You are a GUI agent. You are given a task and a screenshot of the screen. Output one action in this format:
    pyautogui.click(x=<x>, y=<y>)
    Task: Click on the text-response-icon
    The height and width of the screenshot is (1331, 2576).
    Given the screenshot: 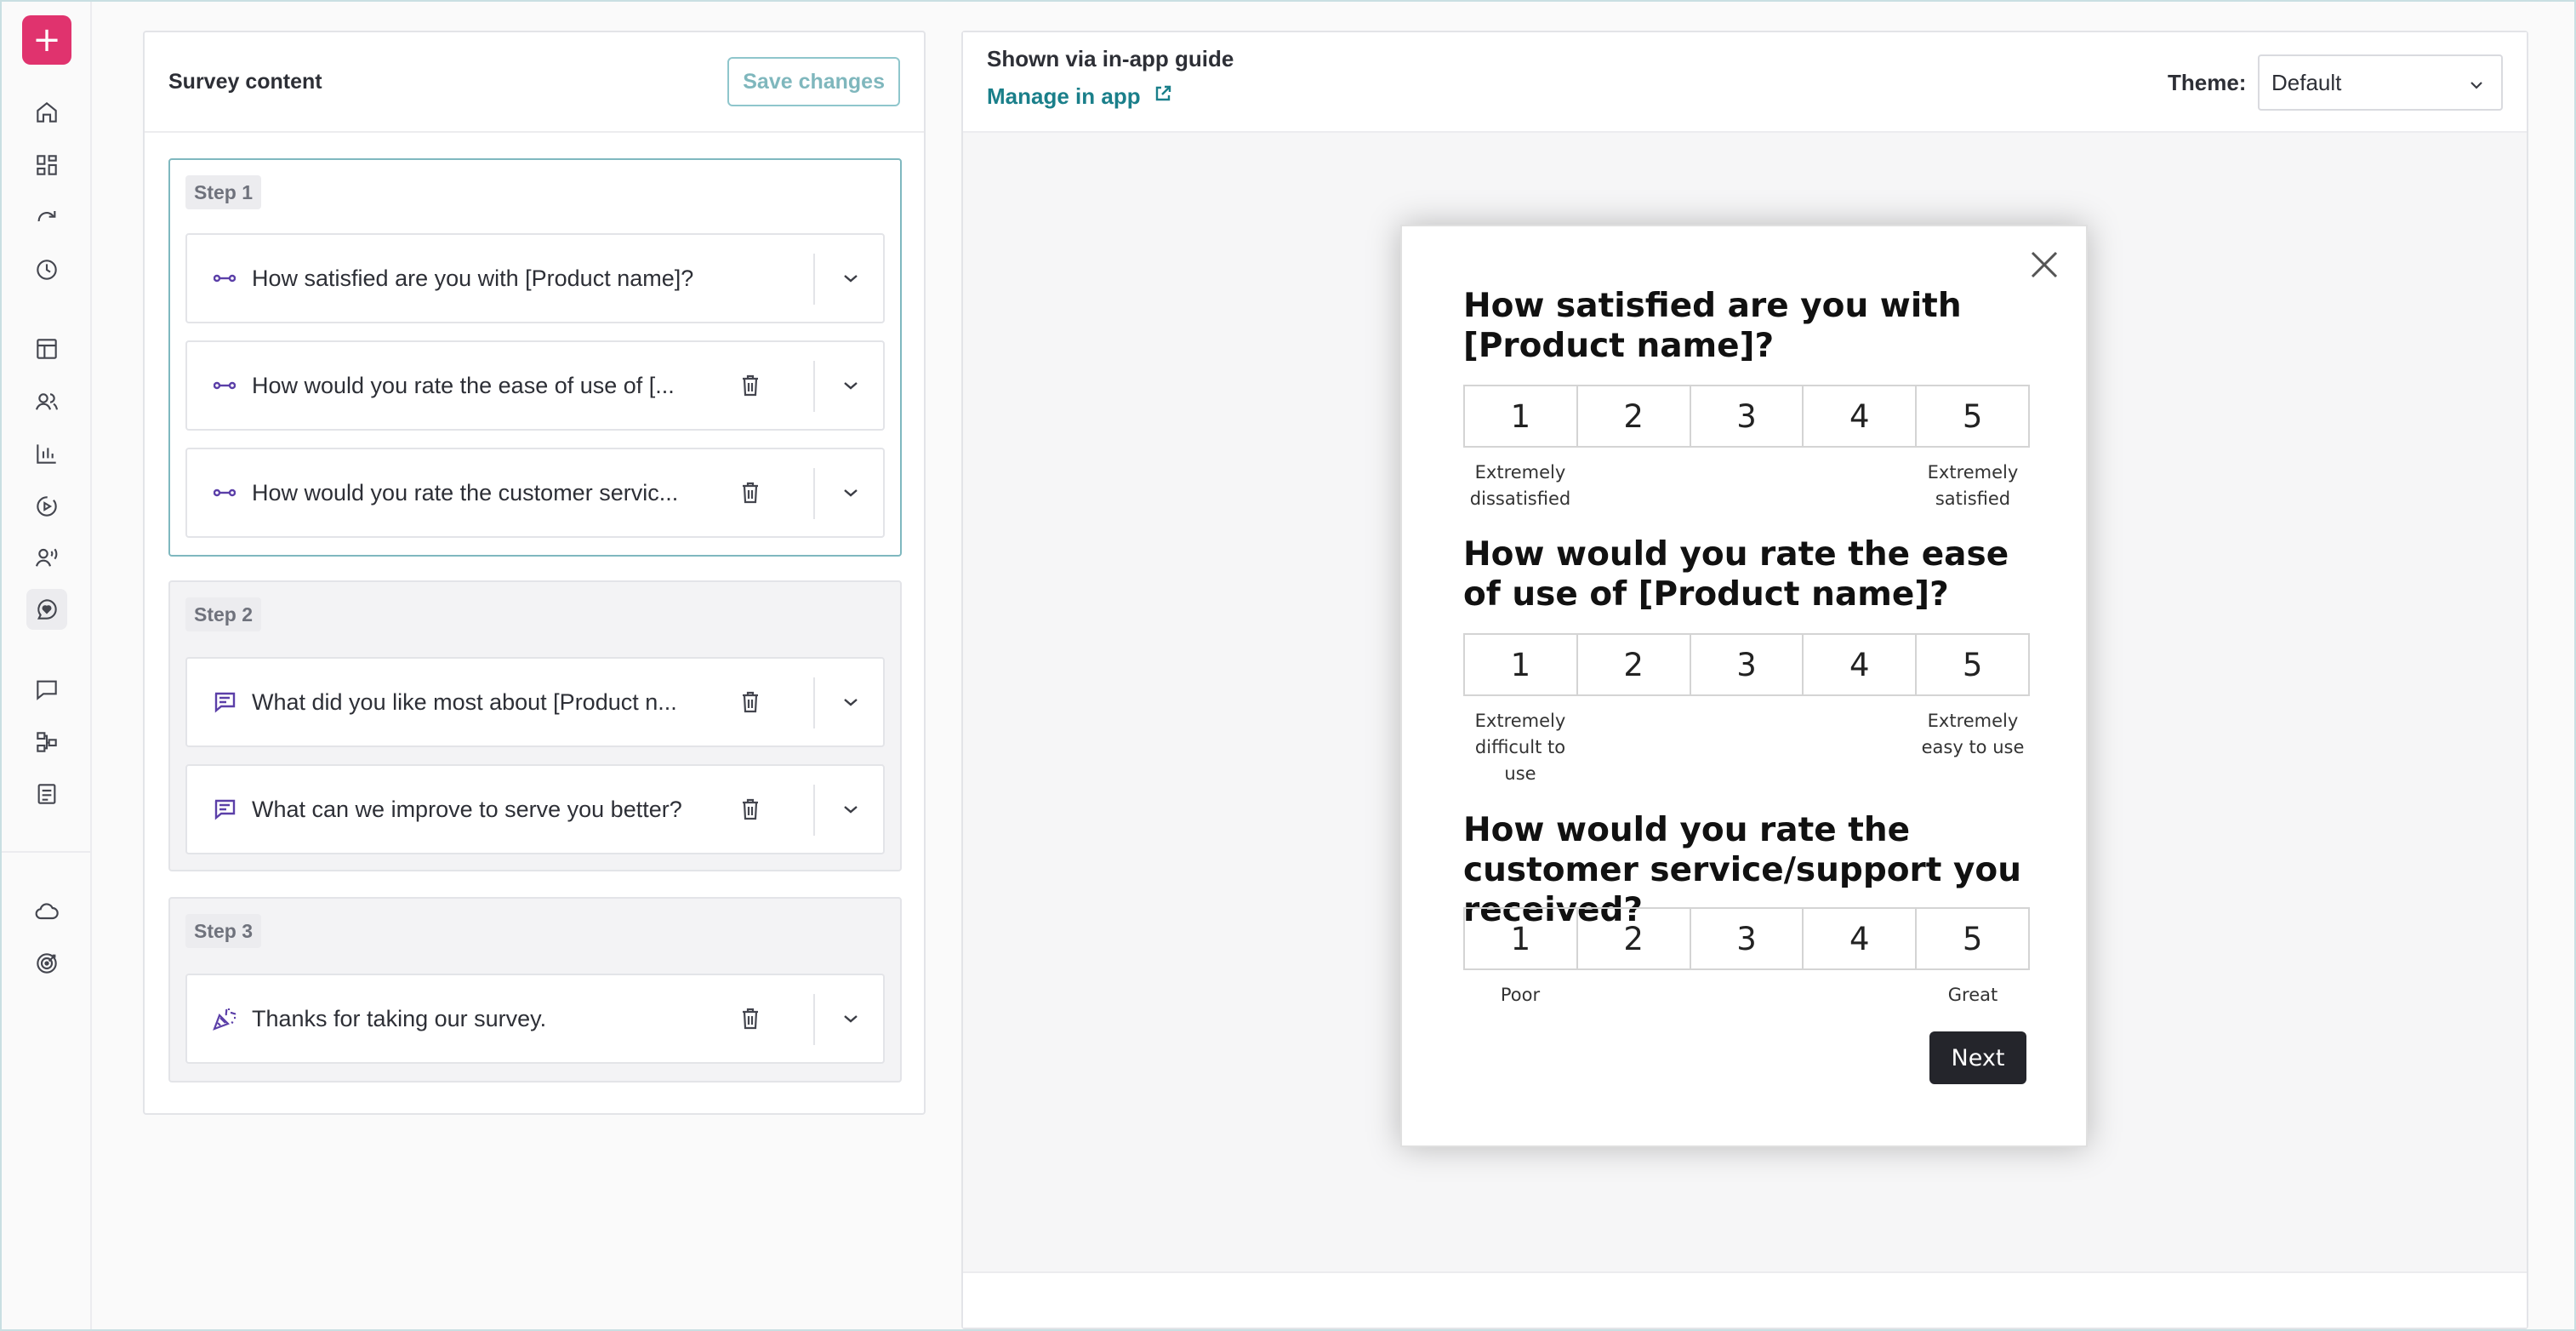 What is the action you would take?
    pyautogui.click(x=224, y=809)
    